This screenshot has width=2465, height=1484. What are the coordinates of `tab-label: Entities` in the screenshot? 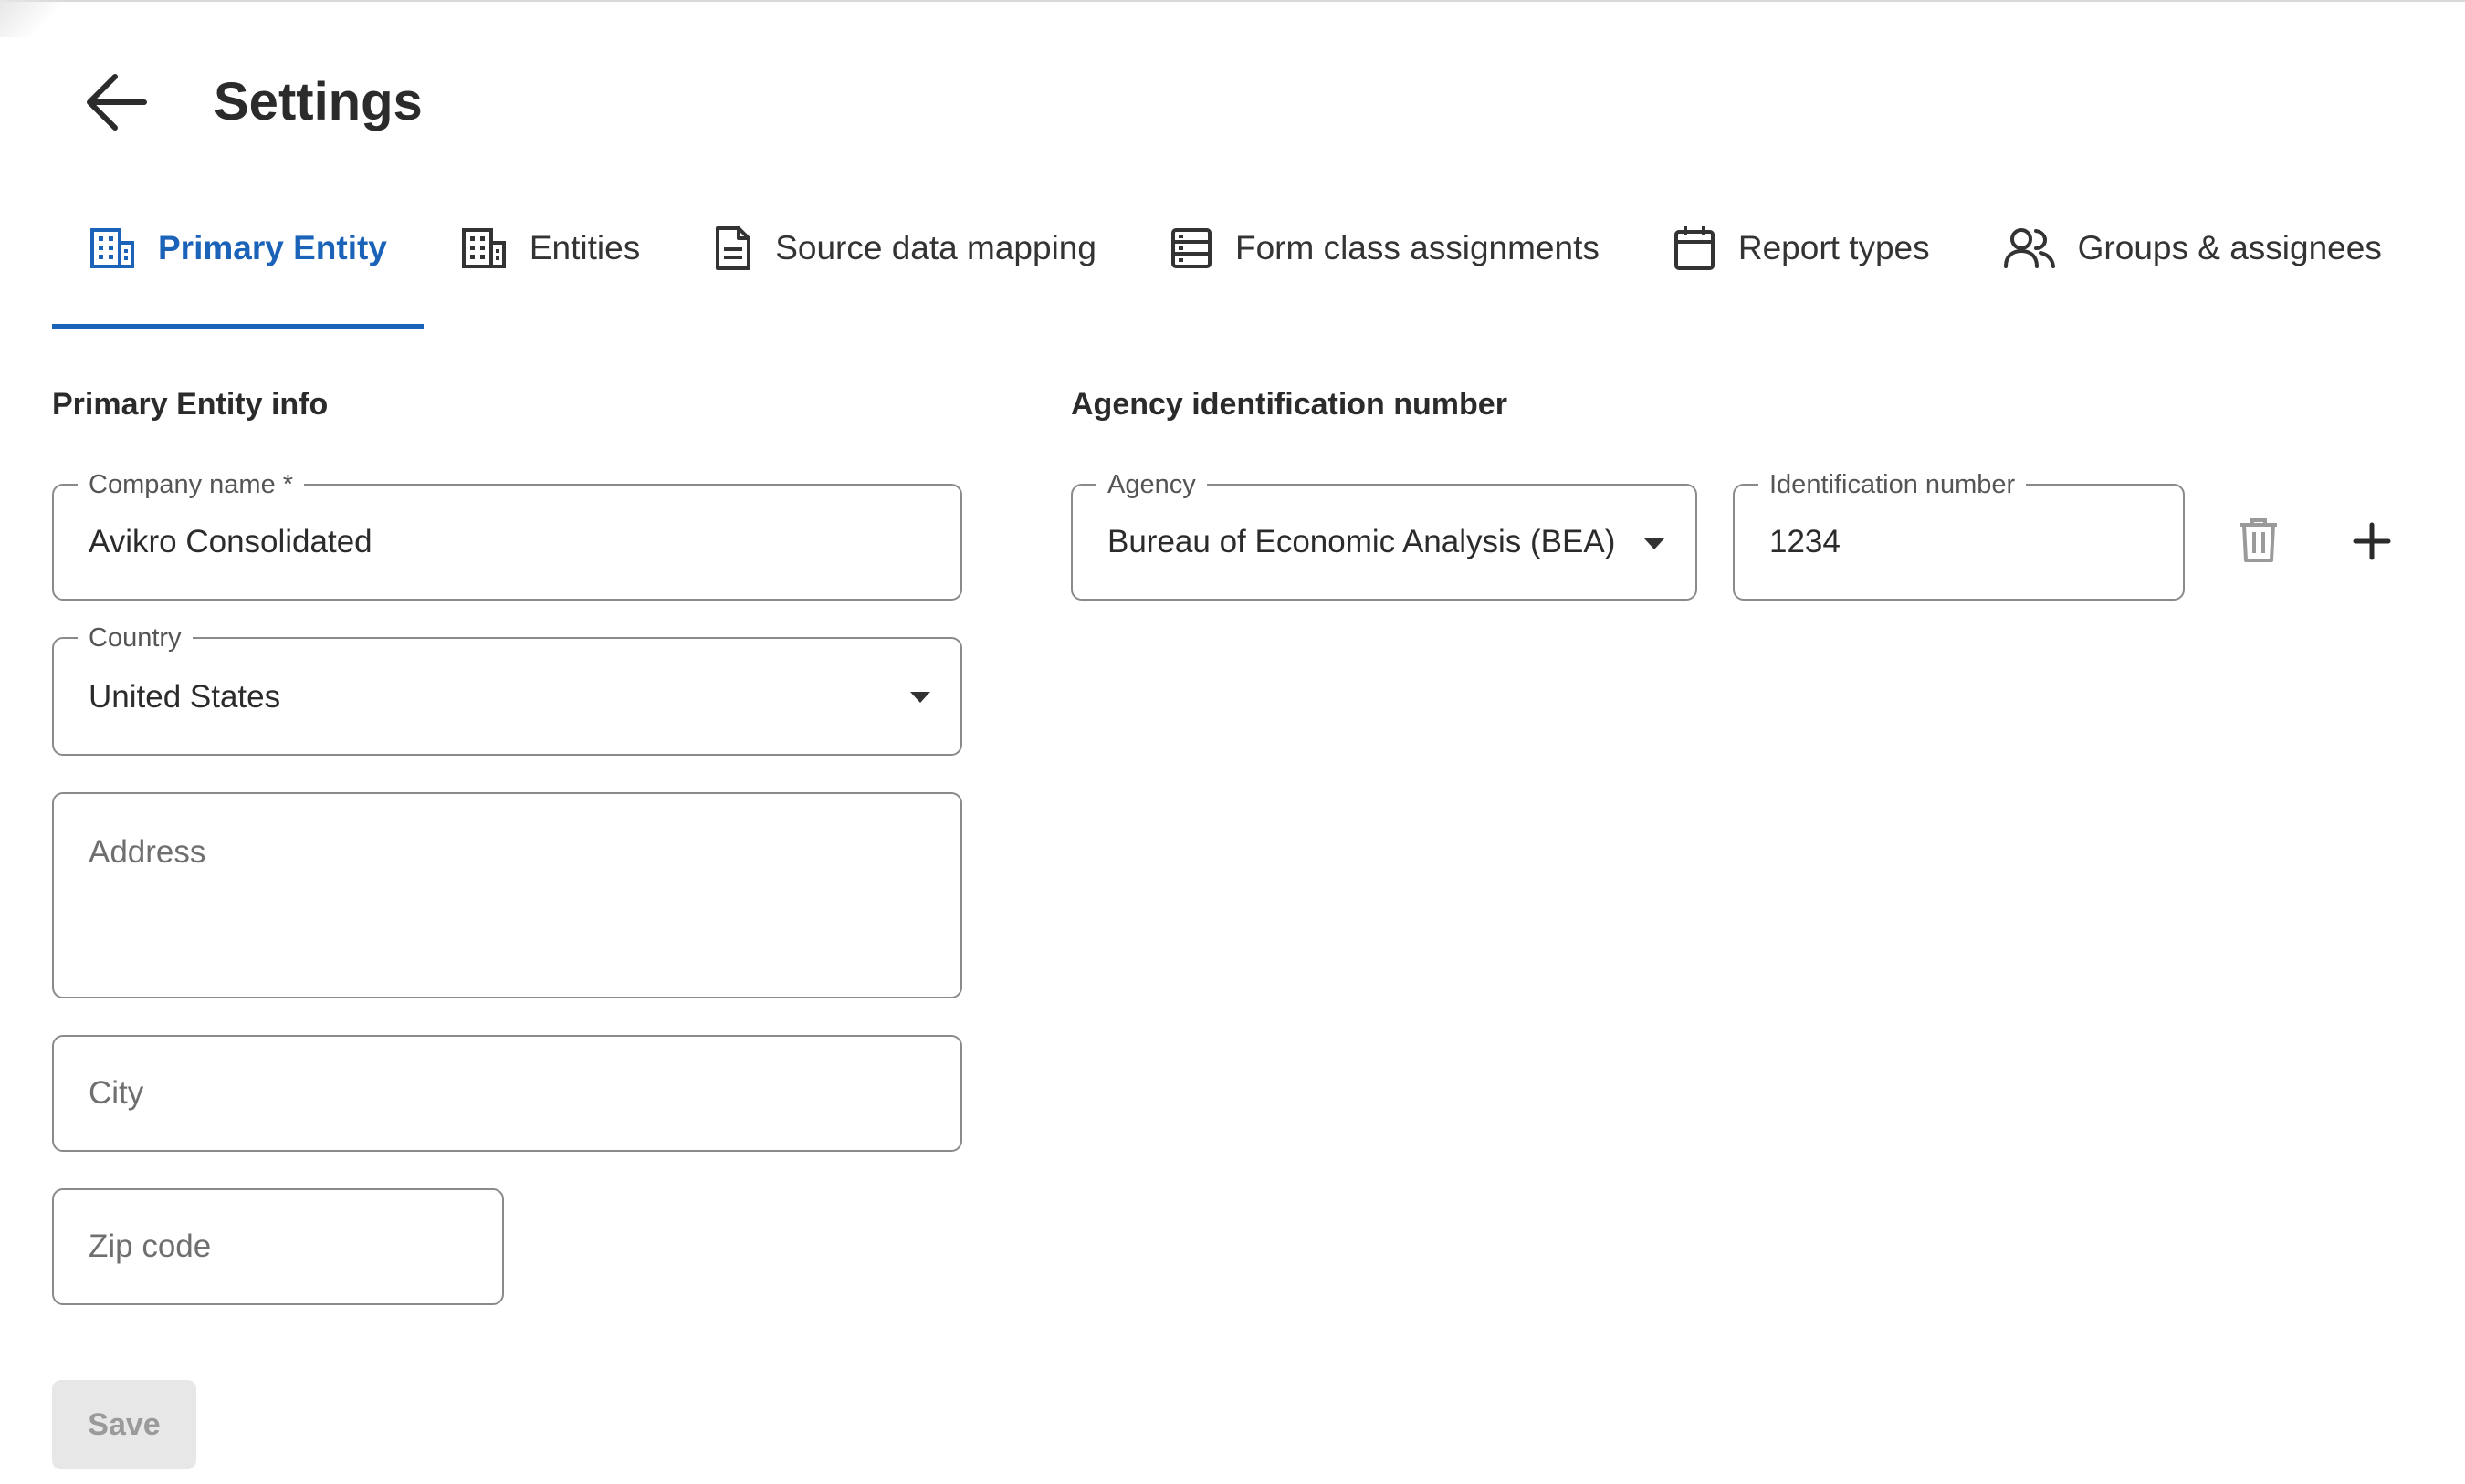 It's located at (585, 247).